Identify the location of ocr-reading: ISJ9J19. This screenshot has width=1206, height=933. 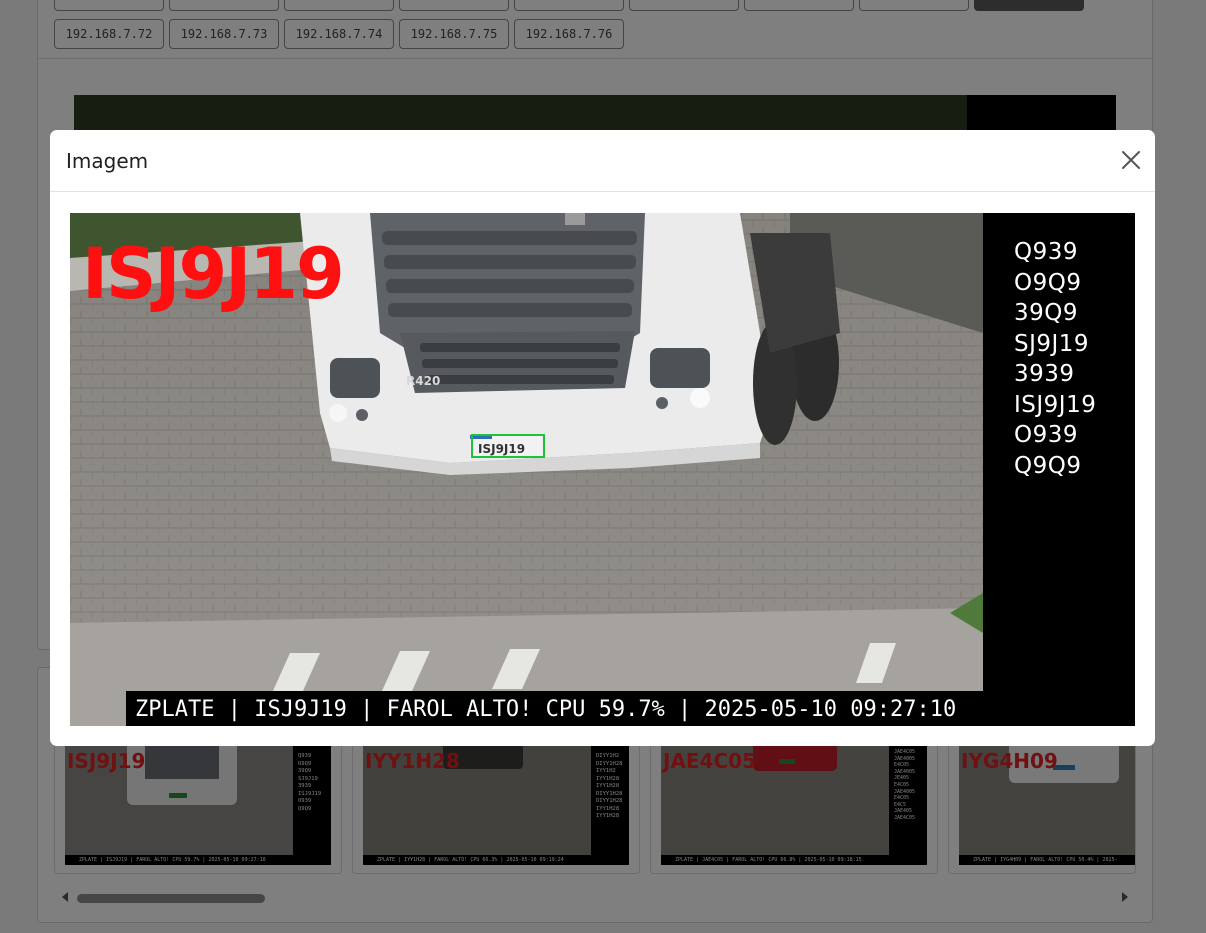
(1055, 404).